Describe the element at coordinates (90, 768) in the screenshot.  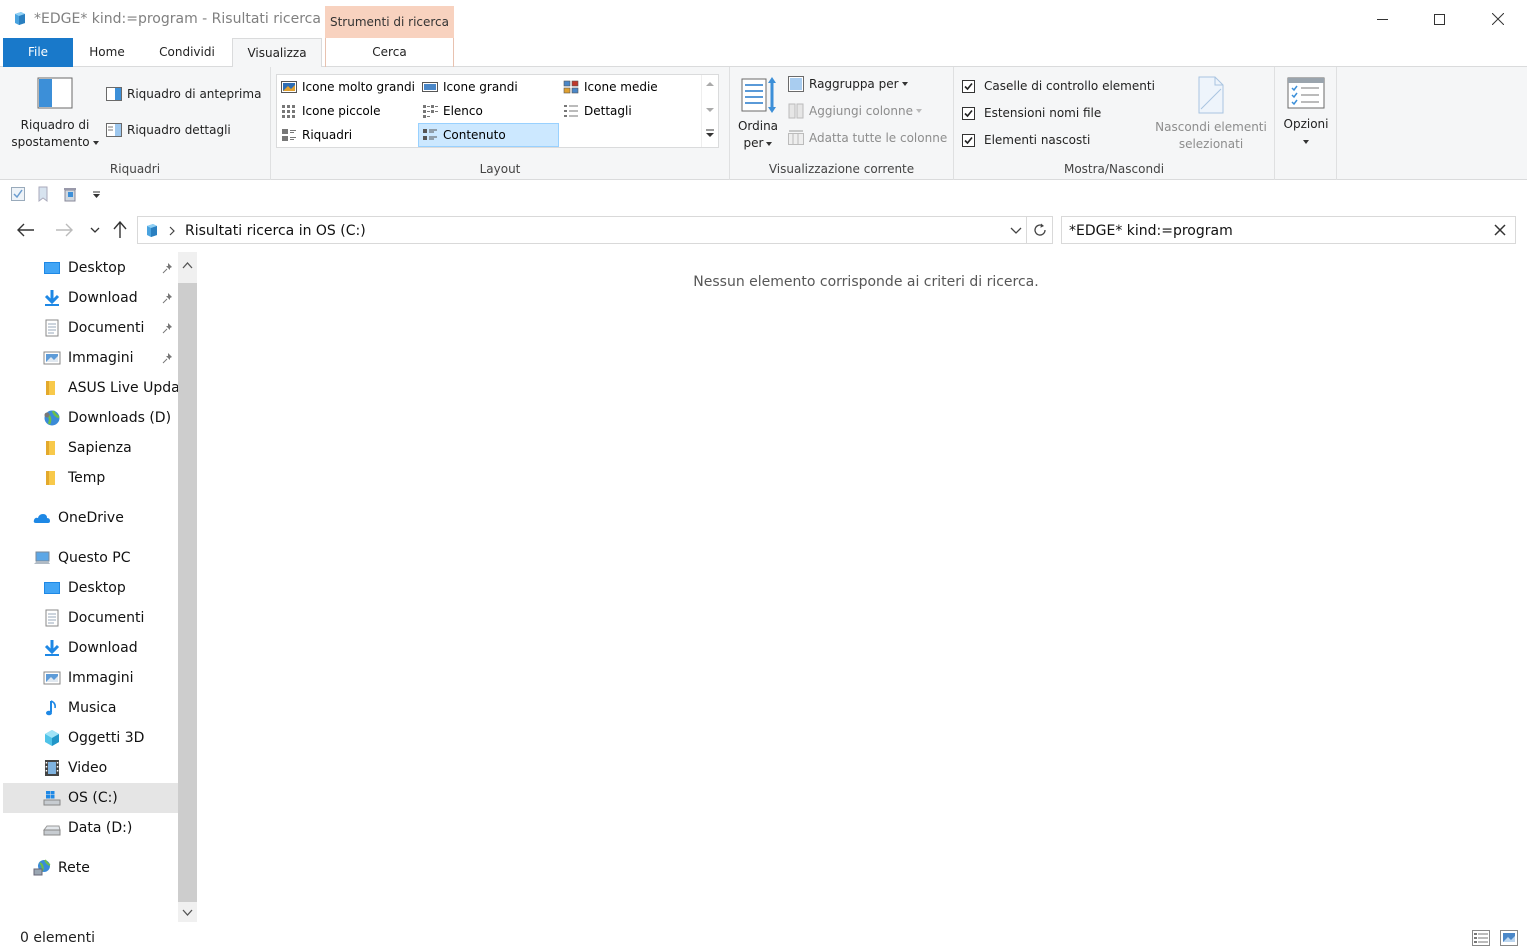
I see `nav-item-video: Video` at that location.